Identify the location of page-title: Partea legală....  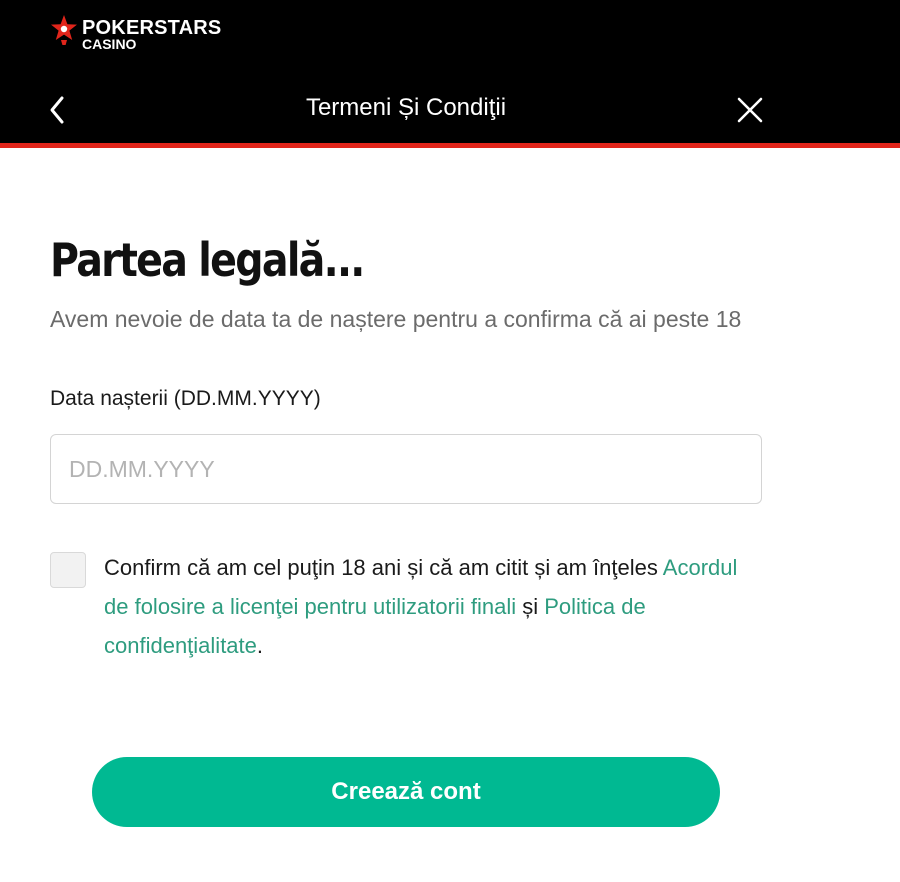
(207, 260).